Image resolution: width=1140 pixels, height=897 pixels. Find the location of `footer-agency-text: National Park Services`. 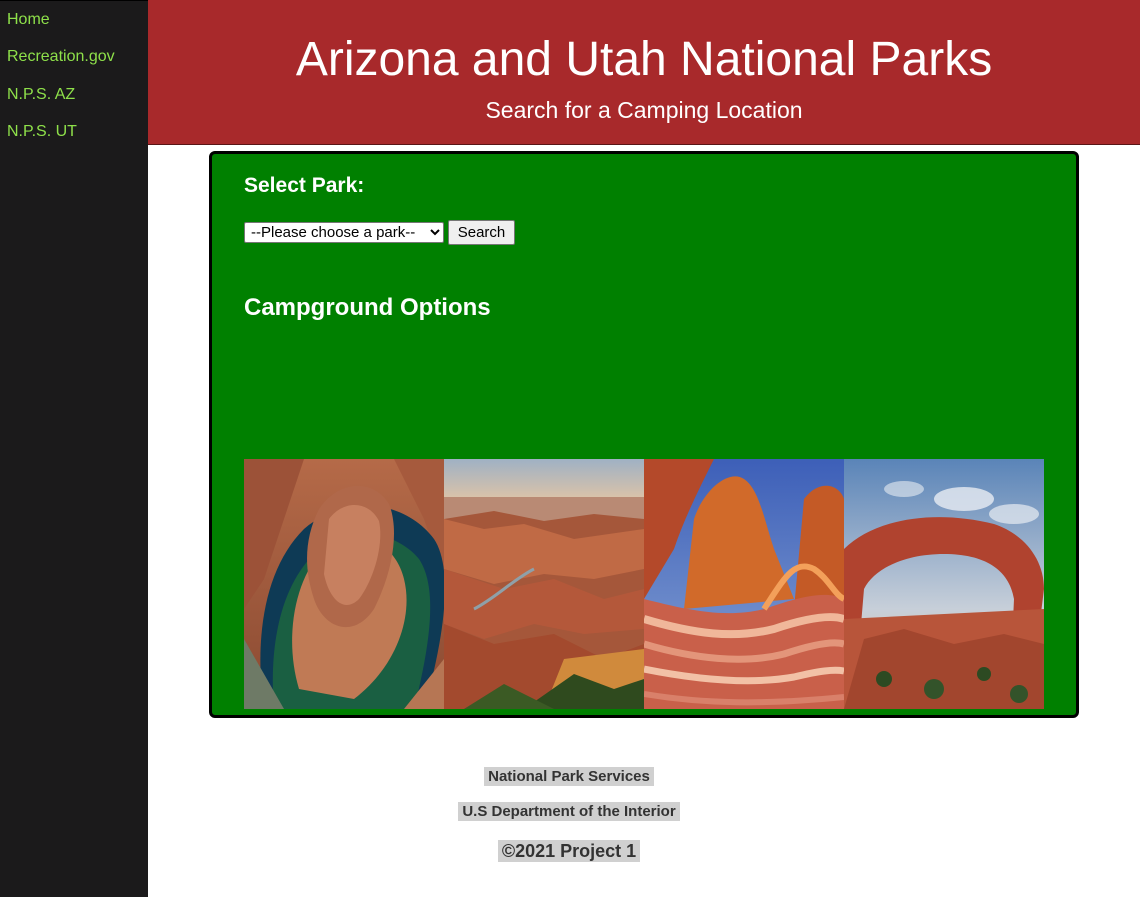

footer-agency-text: National Park Services is located at coordinates (569, 776).